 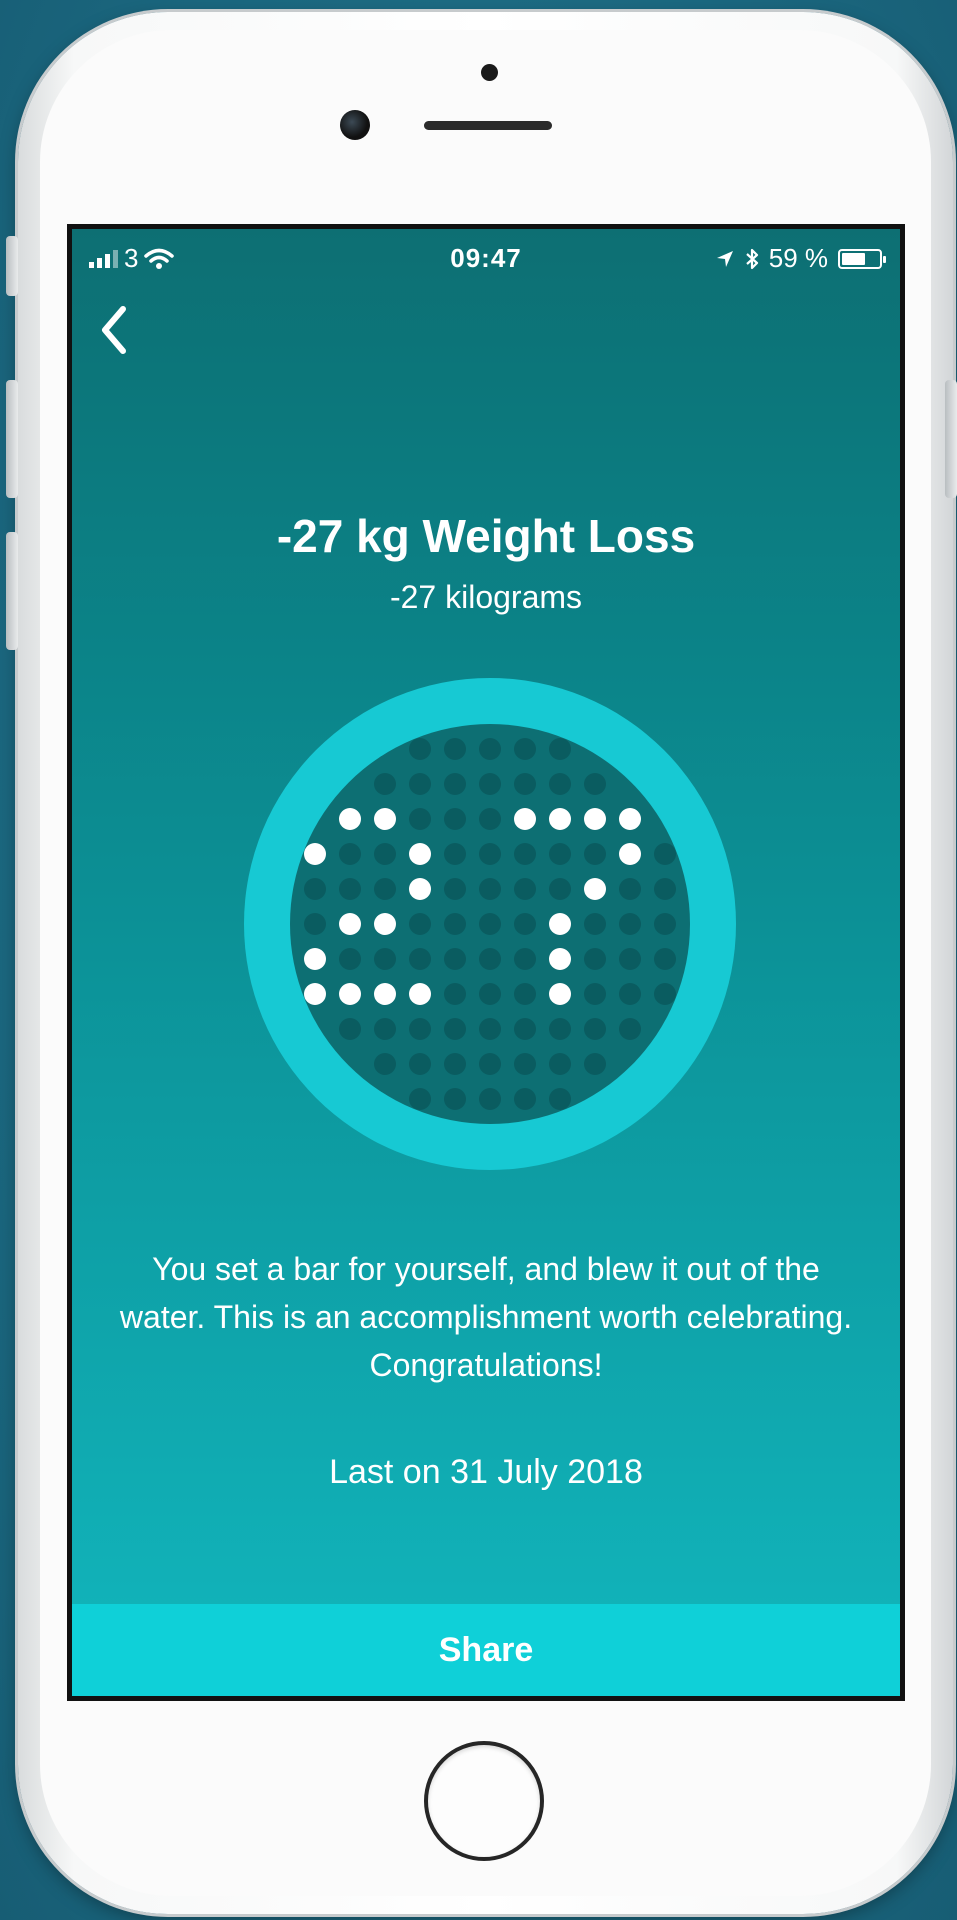 I want to click on badge-graphic, so click(x=490, y=924).